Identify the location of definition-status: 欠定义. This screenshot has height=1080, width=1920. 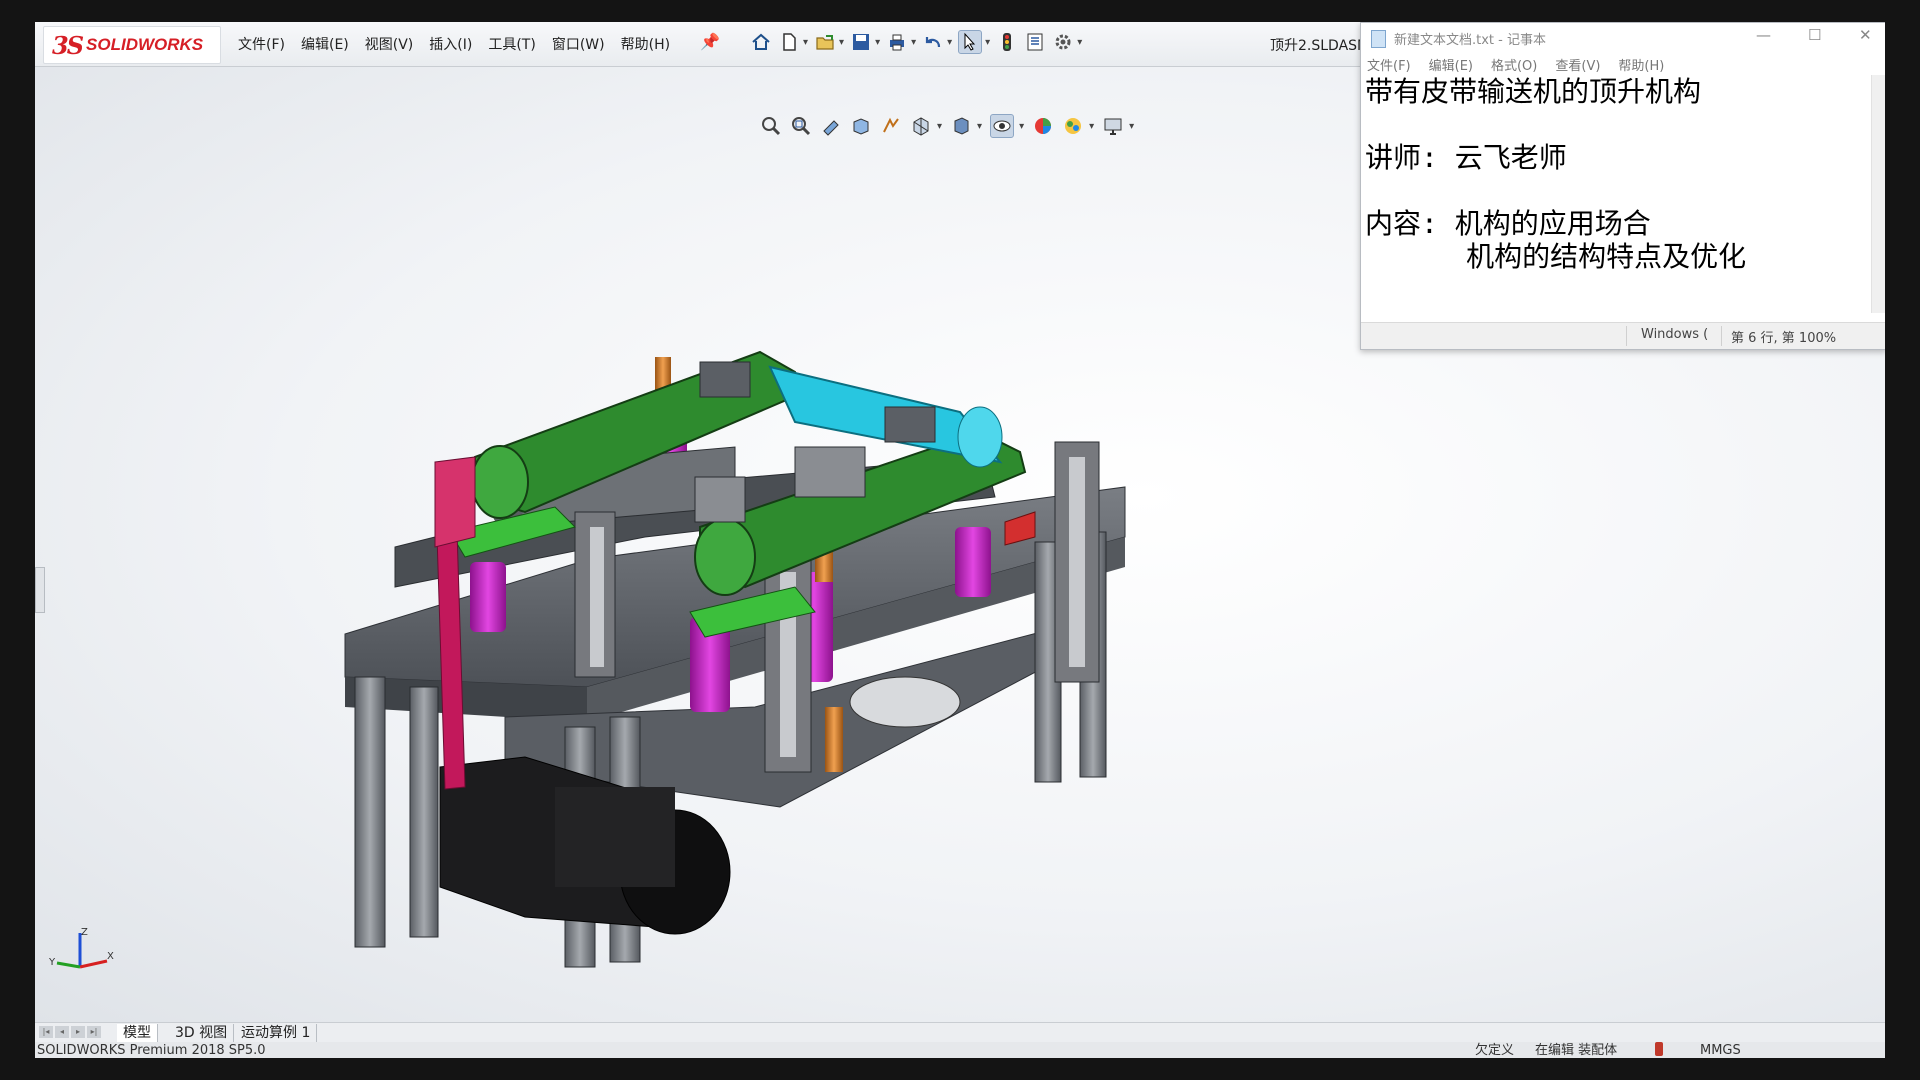
(1495, 1050).